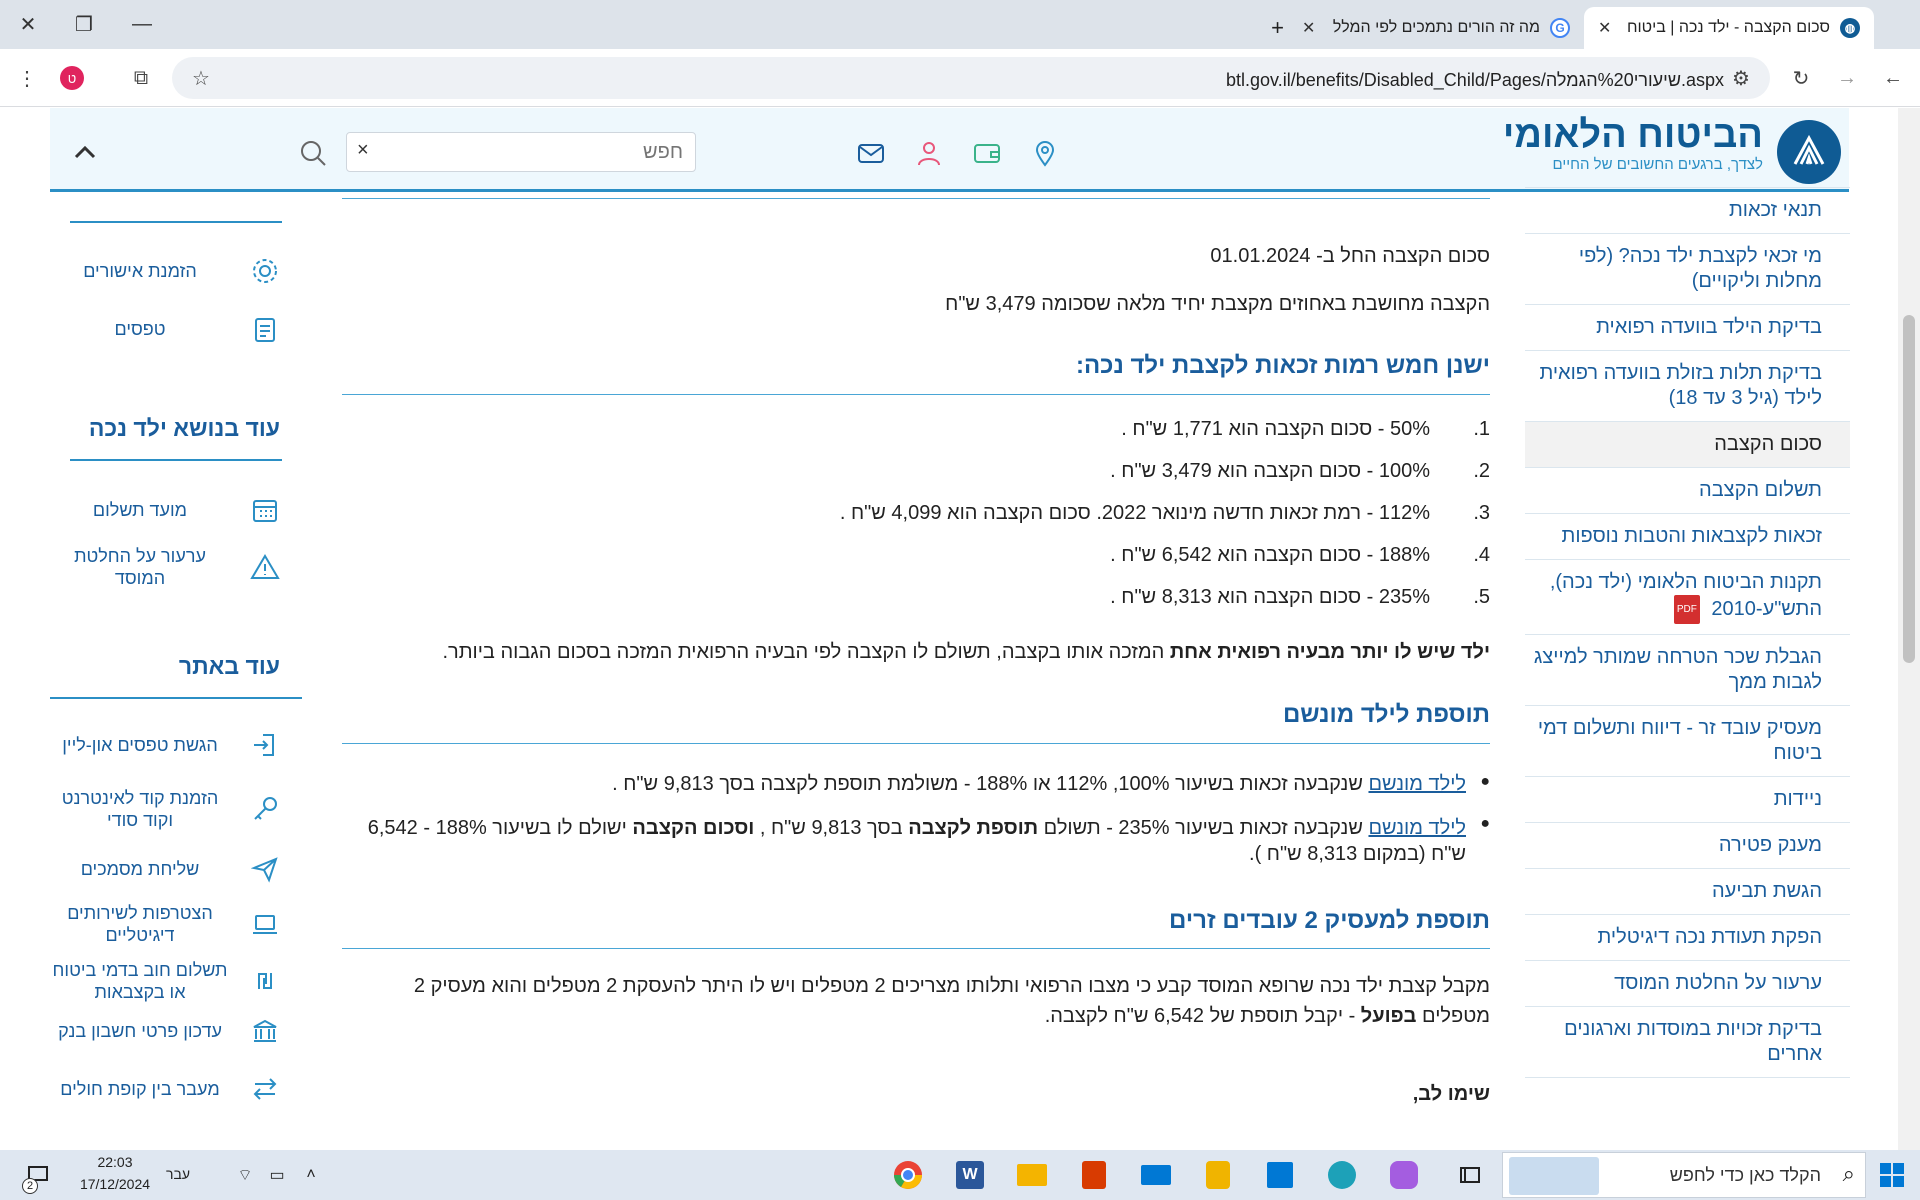  Describe the element at coordinates (165, 924) in the screenshot. I see `sidebar-item-digital-services: הצטרפות לשירותים דיגיטליים` at that location.